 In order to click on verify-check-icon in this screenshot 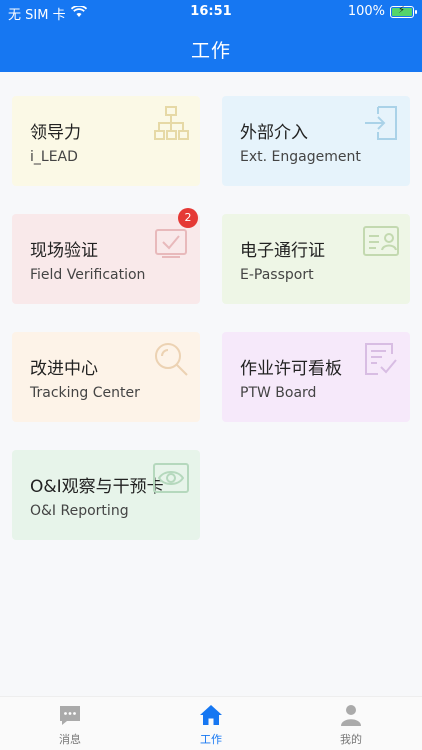, I will do `click(171, 243)`.